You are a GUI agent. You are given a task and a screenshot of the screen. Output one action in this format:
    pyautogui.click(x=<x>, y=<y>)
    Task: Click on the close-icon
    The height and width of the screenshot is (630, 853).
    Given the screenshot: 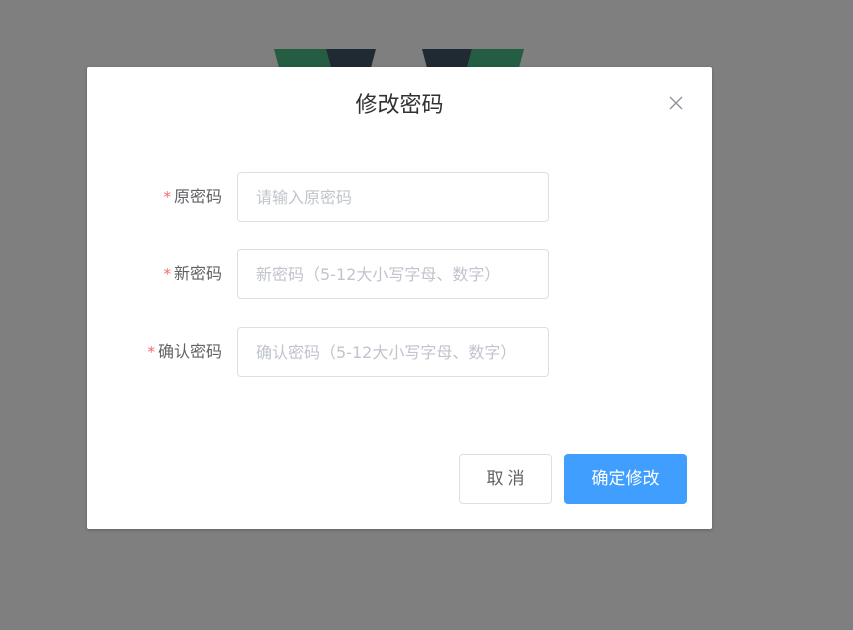 What is the action you would take?
    pyautogui.click(x=676, y=103)
    